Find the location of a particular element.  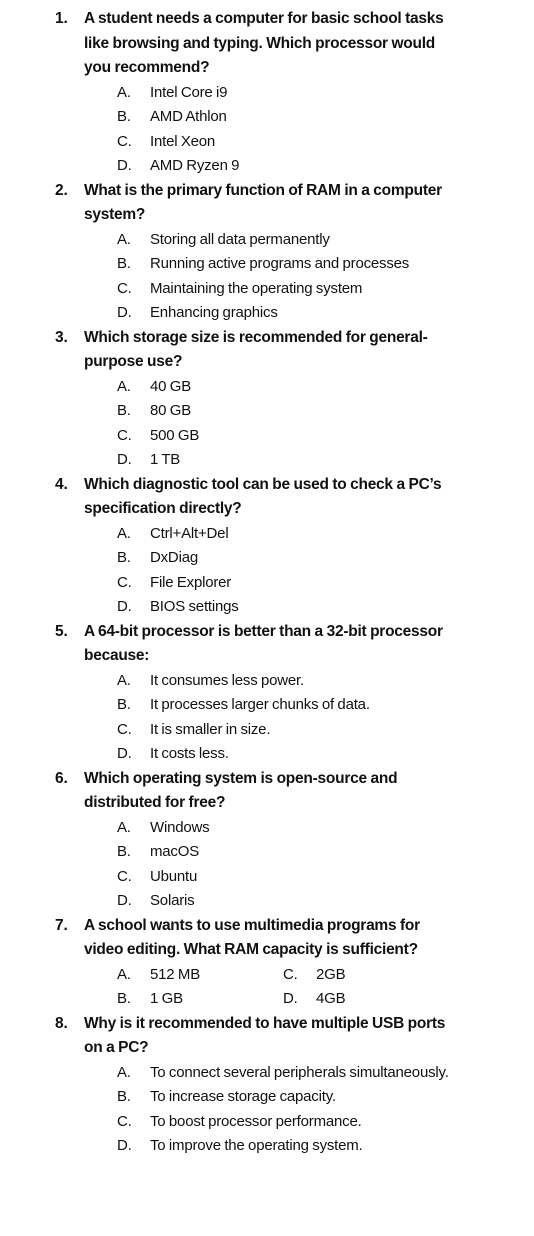

option-item: B. It processes larger chunks of data. is located at coordinates (283, 705).